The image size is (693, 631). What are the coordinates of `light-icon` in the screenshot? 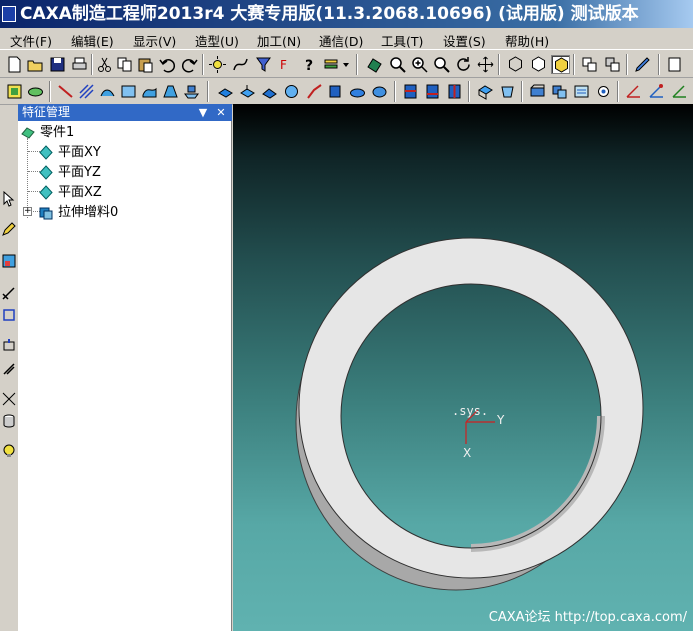 It's located at (217, 64).